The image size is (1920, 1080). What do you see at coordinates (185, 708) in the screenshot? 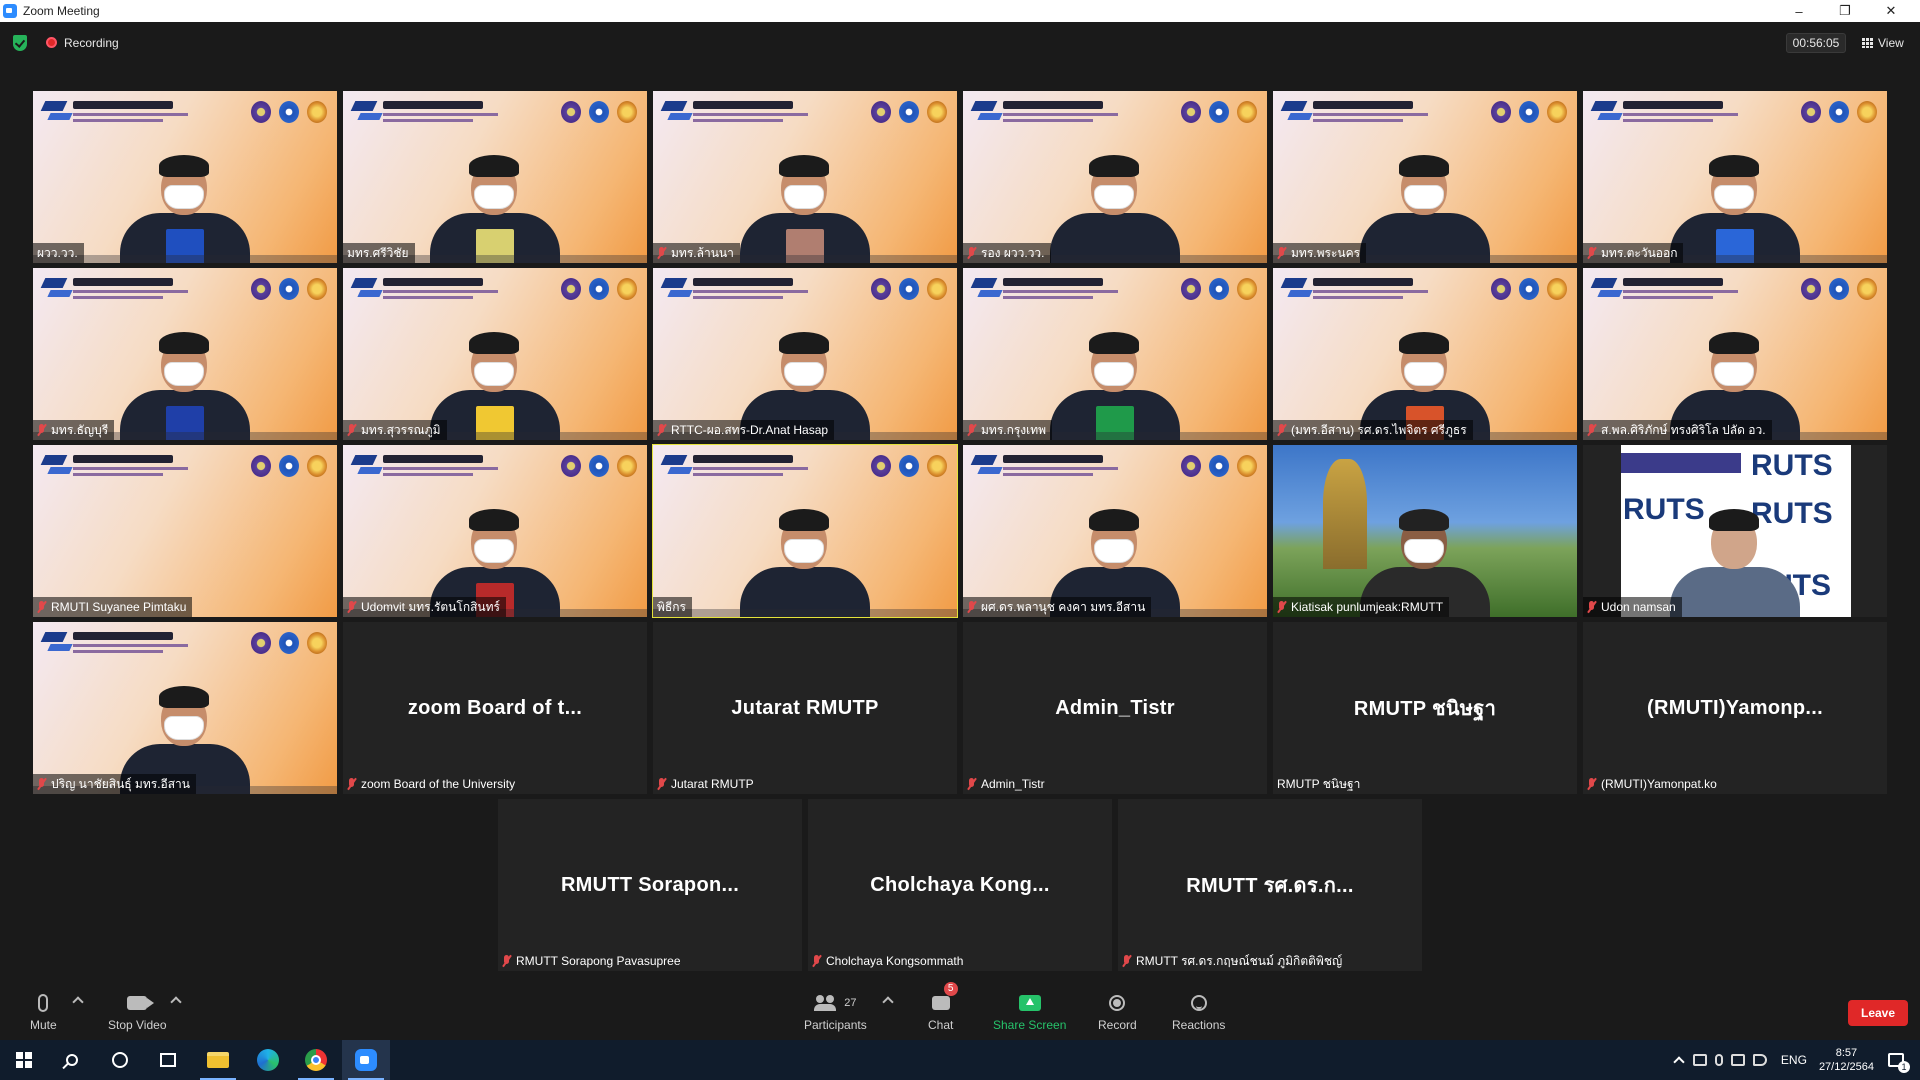
I see `participant-video-tile: ปริญ นาชัยสินธุ์ มทร.อีสาน` at bounding box center [185, 708].